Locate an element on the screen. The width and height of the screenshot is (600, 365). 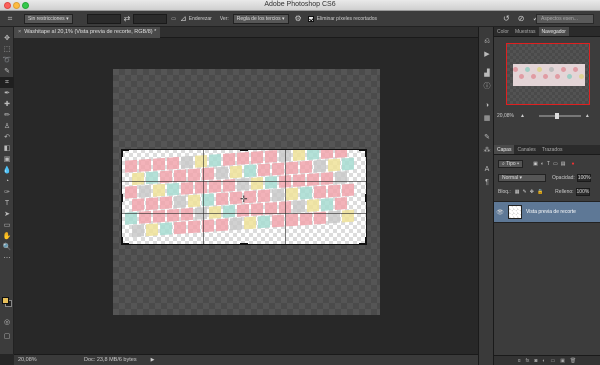
status-menu-arrow-icon: ▶ is located at coordinates (153, 360).